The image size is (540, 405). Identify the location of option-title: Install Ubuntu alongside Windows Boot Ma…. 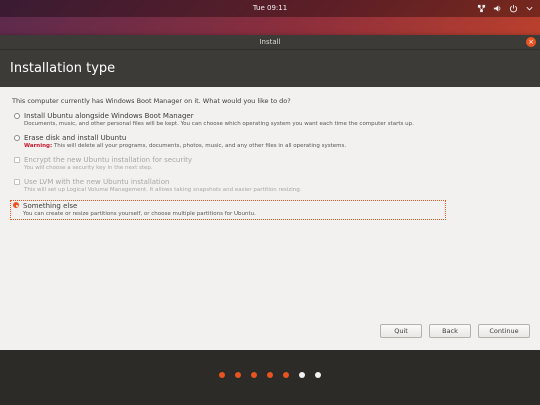
(109, 116).